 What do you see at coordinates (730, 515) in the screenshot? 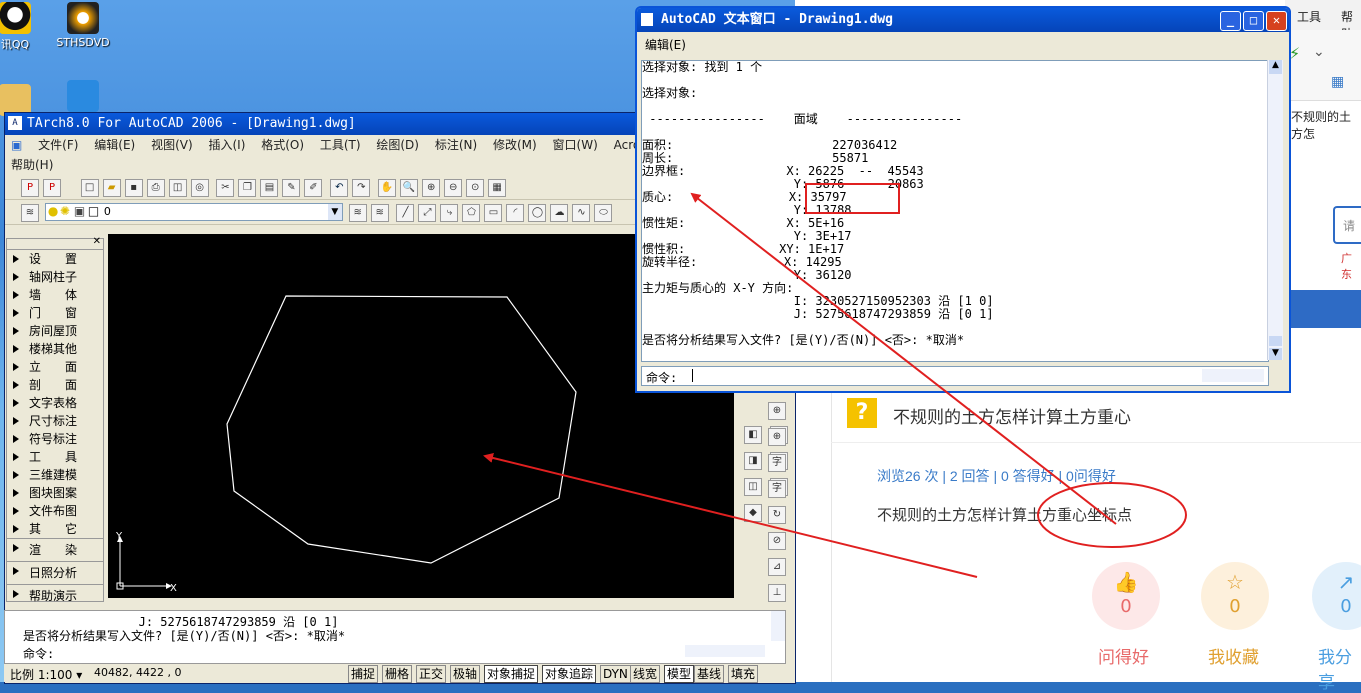
I see `annotation-arrow` at bounding box center [730, 515].